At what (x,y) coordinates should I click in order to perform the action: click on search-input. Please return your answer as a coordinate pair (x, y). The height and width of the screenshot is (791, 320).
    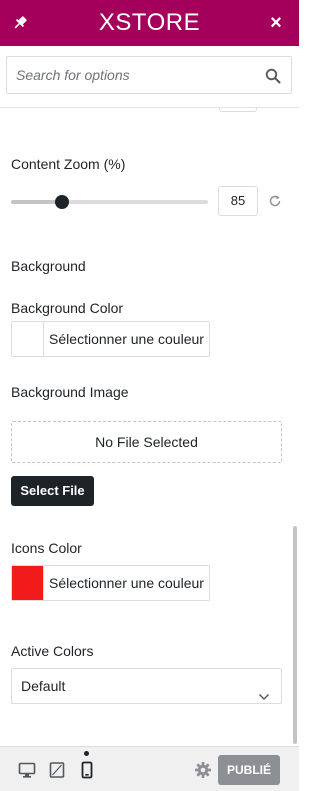
    Looking at the image, I should click on (149, 75).